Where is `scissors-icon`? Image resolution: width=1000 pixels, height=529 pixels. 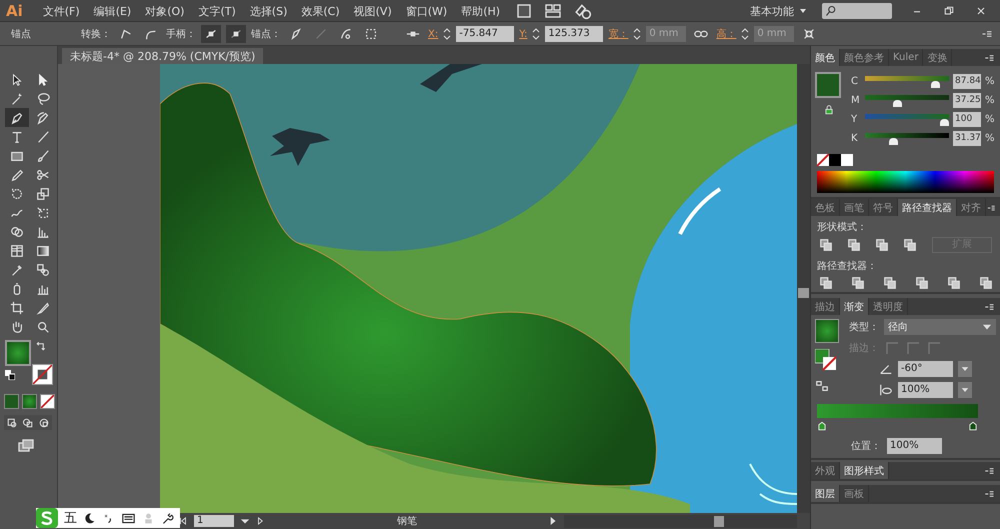
scissors-icon is located at coordinates (43, 175).